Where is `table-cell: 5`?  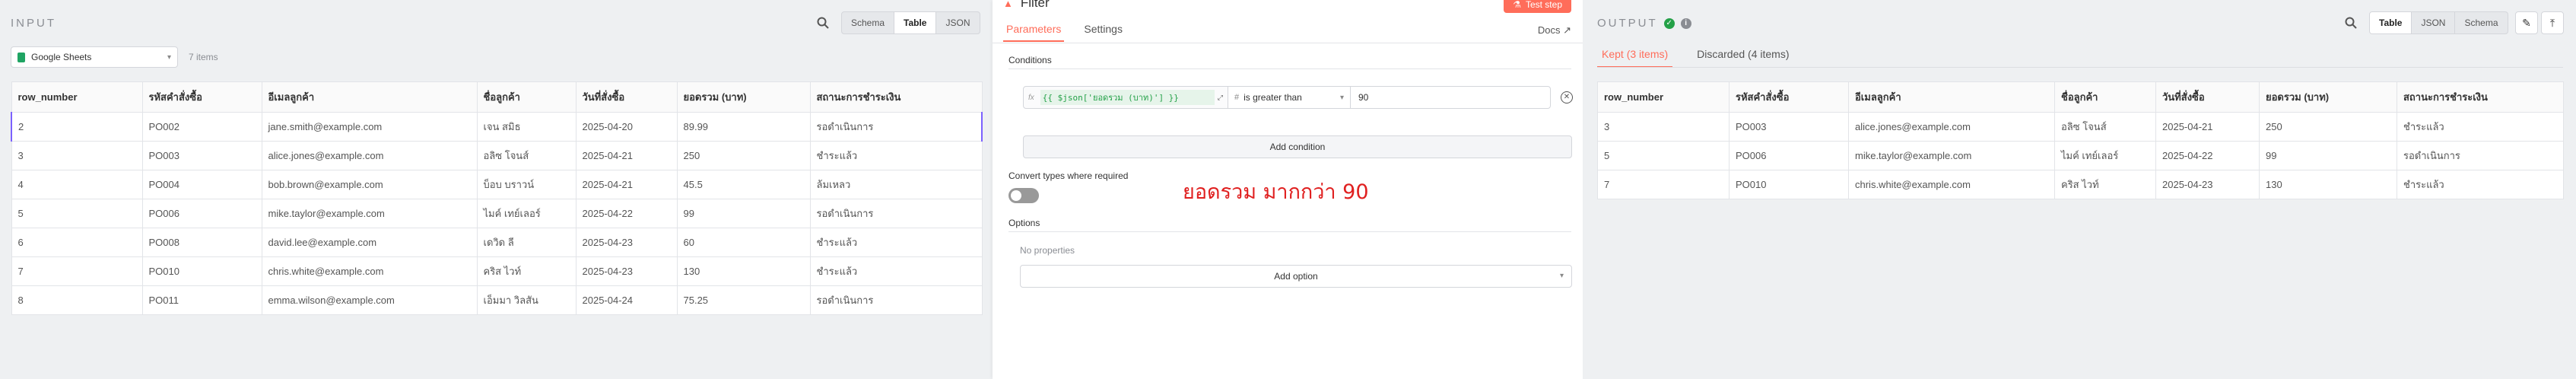
table-cell: 5 is located at coordinates (77, 214).